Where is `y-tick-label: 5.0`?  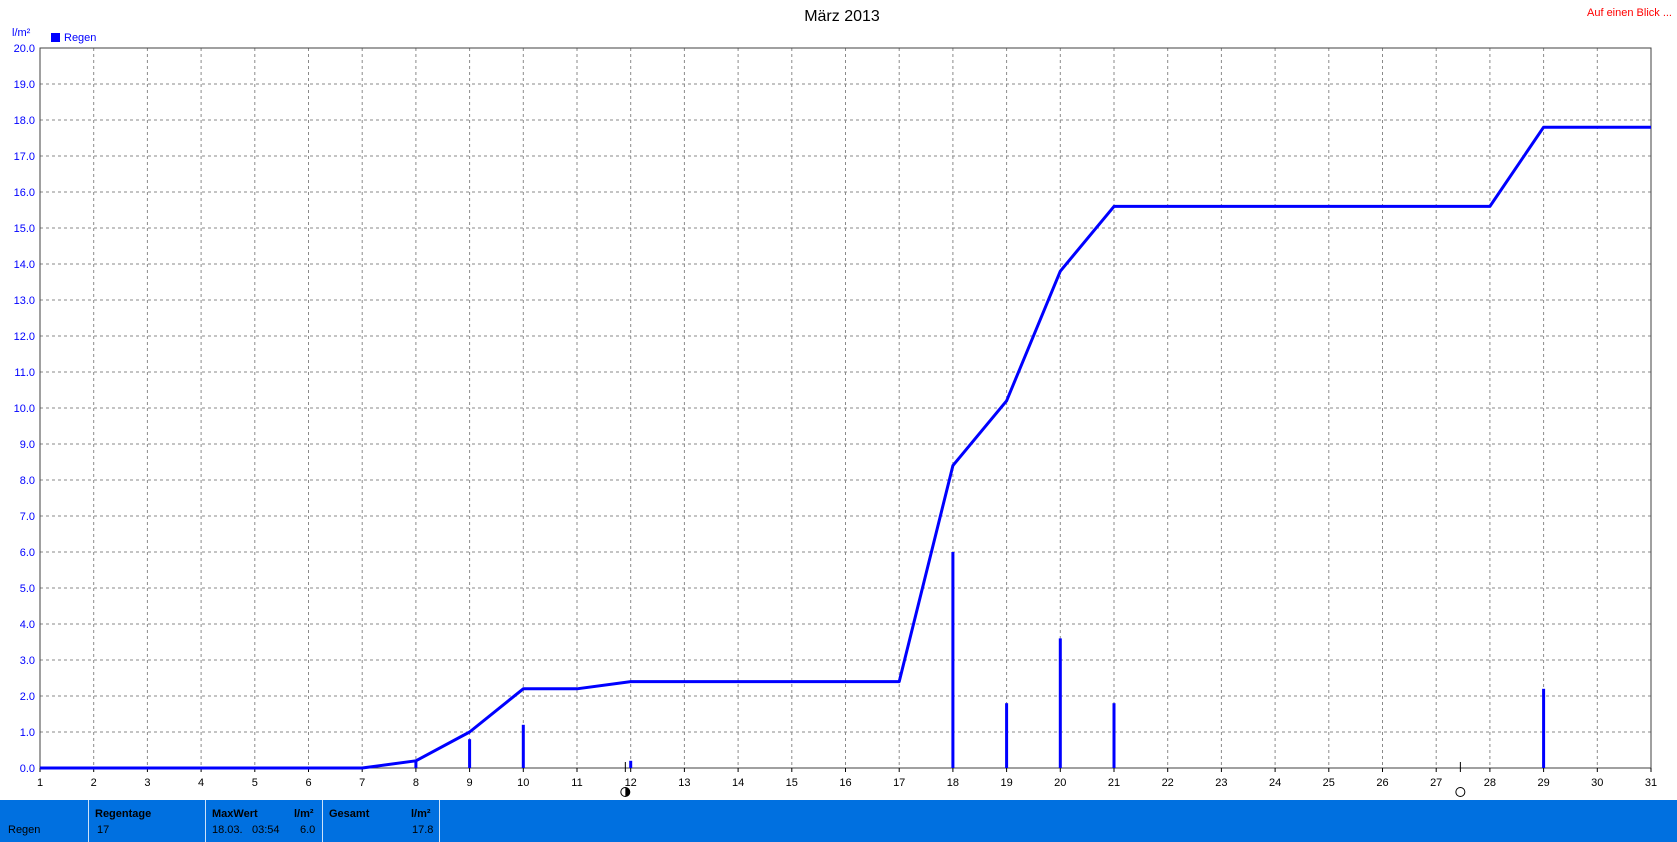 y-tick-label: 5.0 is located at coordinates (27, 589).